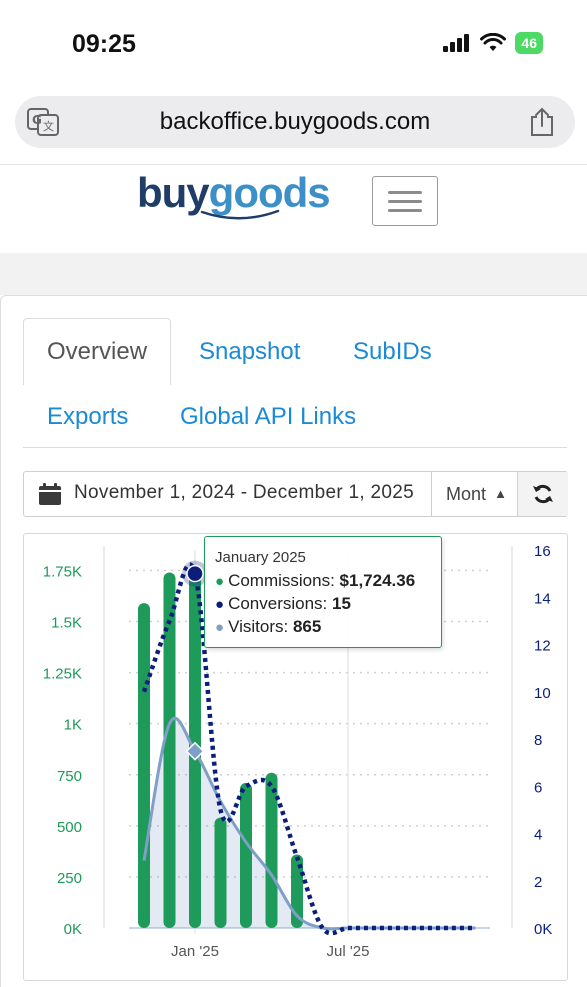 The image size is (587, 987). I want to click on tooltip-commissions: ● Commissions: $1,724.36, so click(315, 581).